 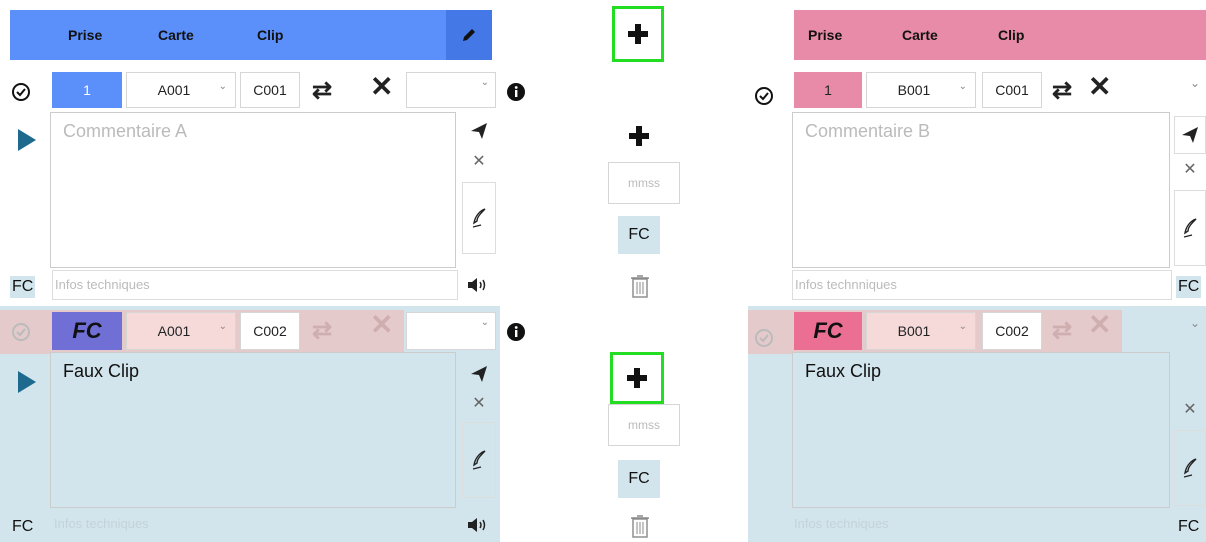 What do you see at coordinates (828, 90) in the screenshot?
I see `prise-field-b1: 1` at bounding box center [828, 90].